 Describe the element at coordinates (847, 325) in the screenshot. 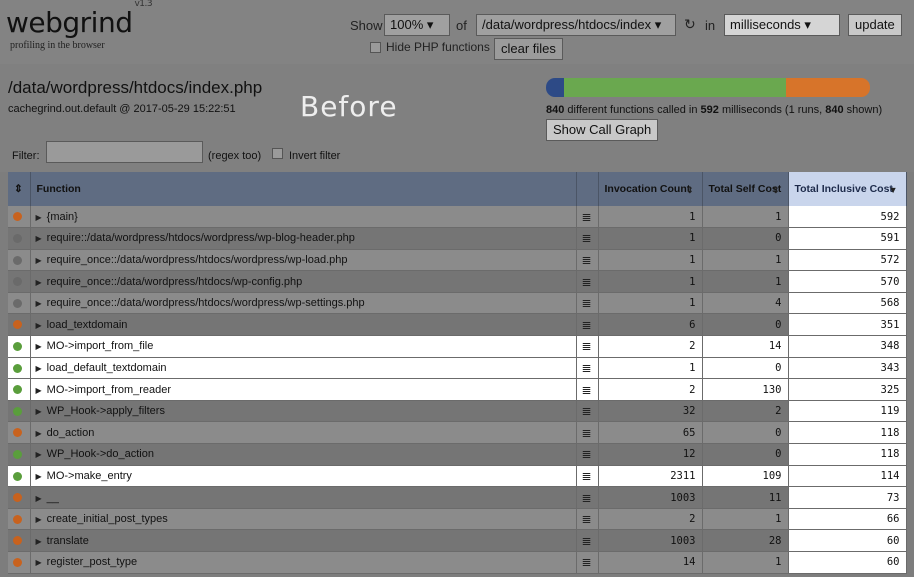

I see `inclusive-cost-cell: 351` at that location.